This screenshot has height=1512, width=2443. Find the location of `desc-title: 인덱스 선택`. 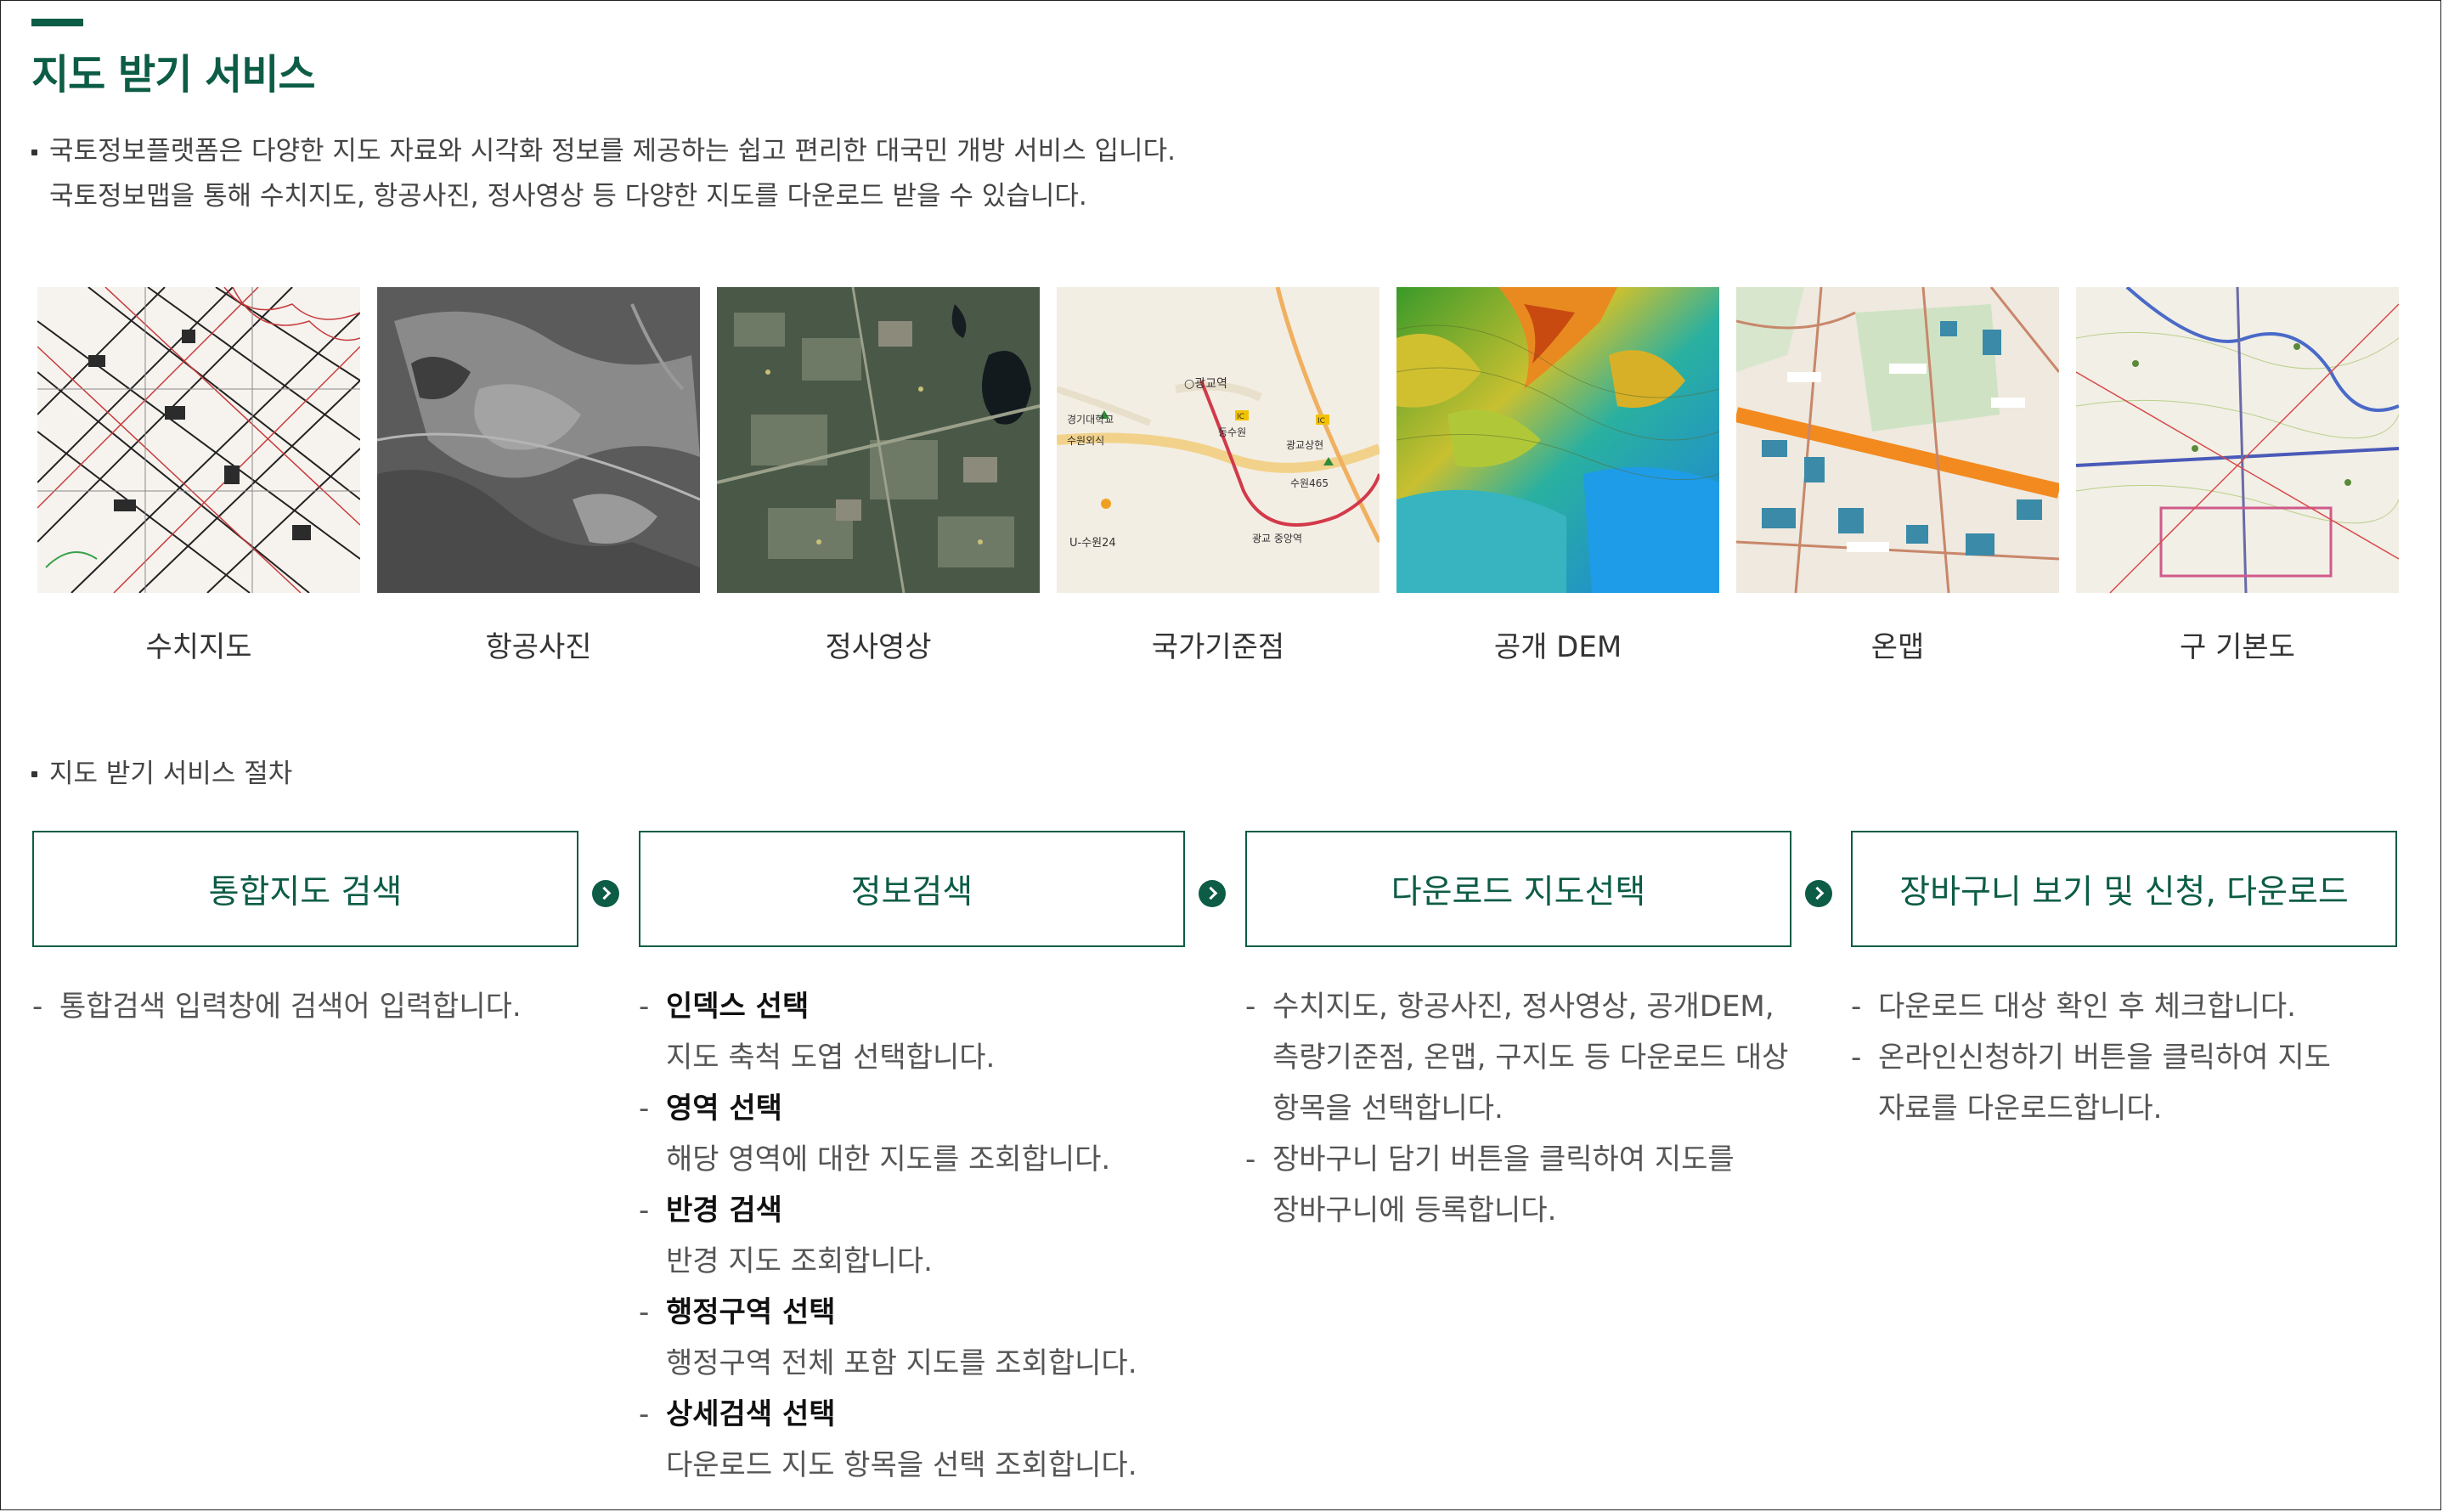

desc-title: 인덱스 선택 is located at coordinates (738, 1007).